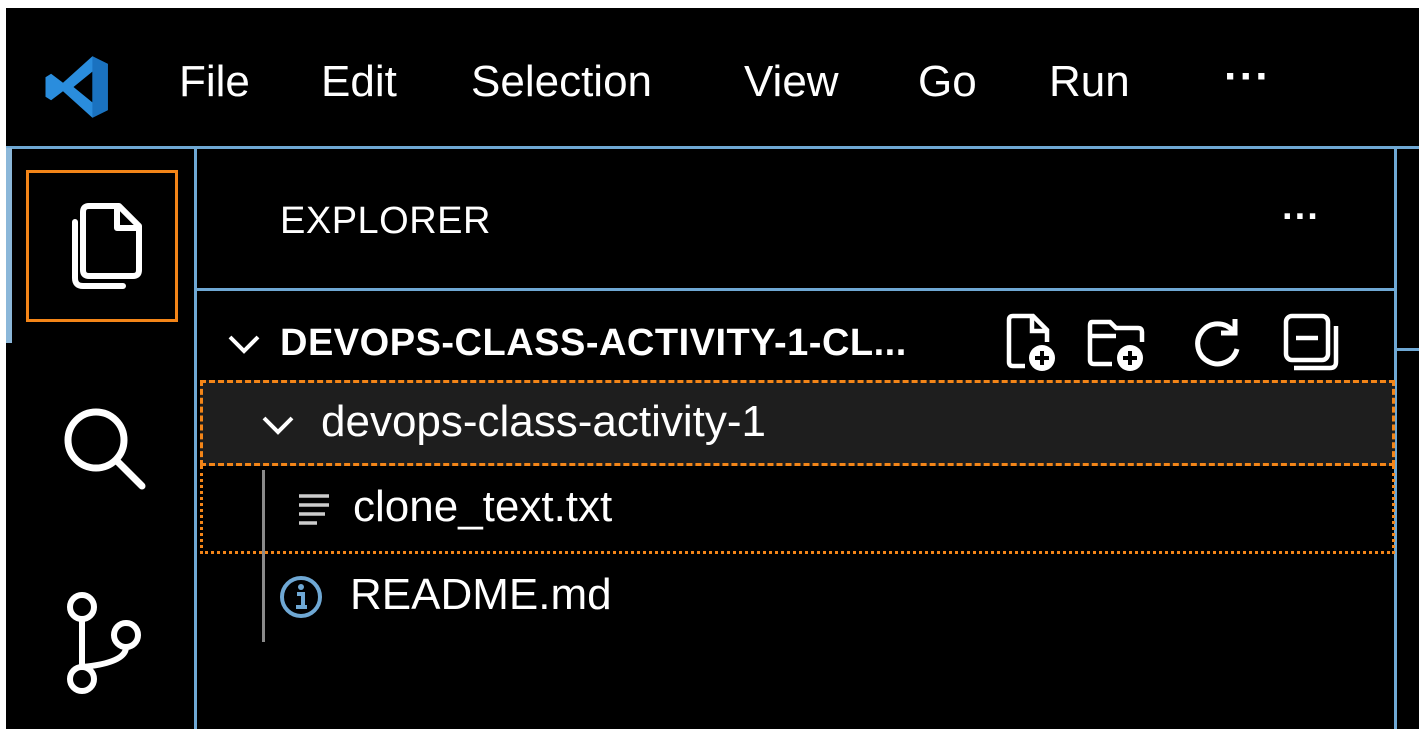  I want to click on activity-source-control, so click(102, 640).